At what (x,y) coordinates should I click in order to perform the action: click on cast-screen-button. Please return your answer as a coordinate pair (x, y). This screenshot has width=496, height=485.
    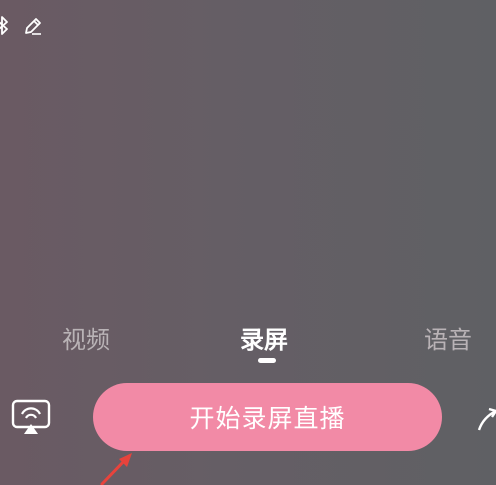
    Looking at the image, I should click on (31, 418).